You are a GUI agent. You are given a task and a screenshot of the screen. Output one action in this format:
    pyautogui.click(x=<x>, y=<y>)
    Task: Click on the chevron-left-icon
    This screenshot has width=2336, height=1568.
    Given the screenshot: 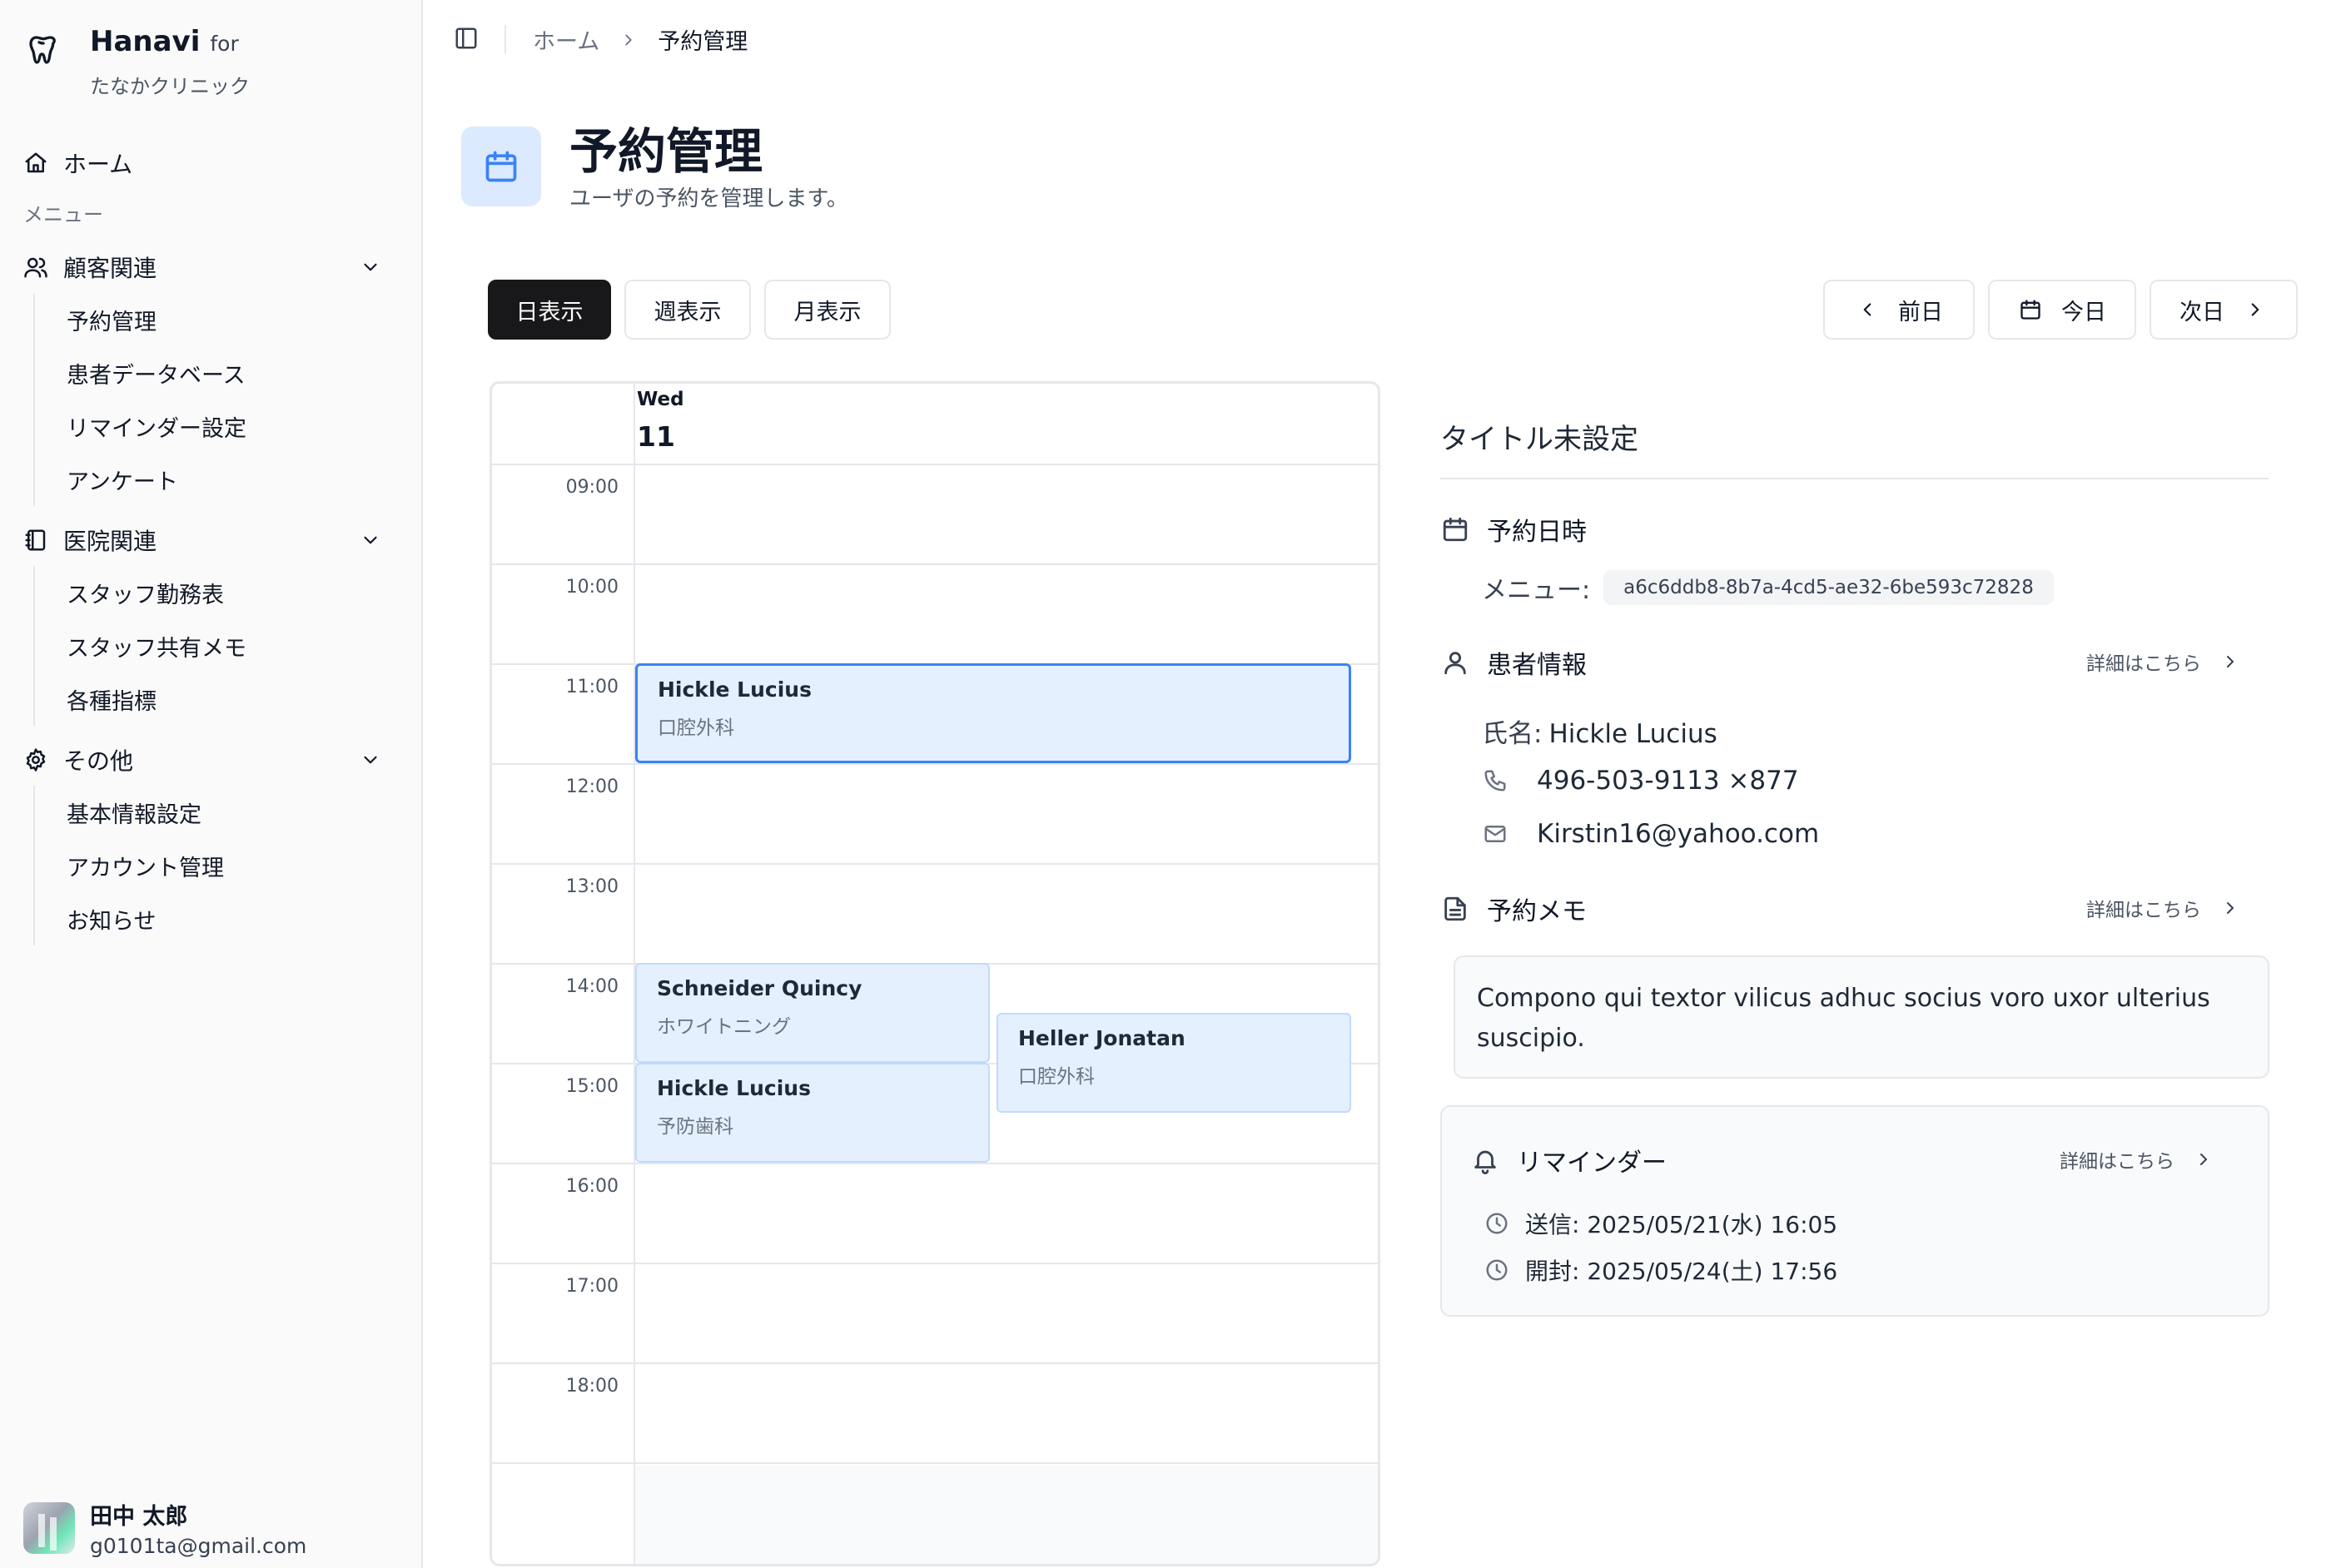 What is the action you would take?
    pyautogui.click(x=1867, y=309)
    